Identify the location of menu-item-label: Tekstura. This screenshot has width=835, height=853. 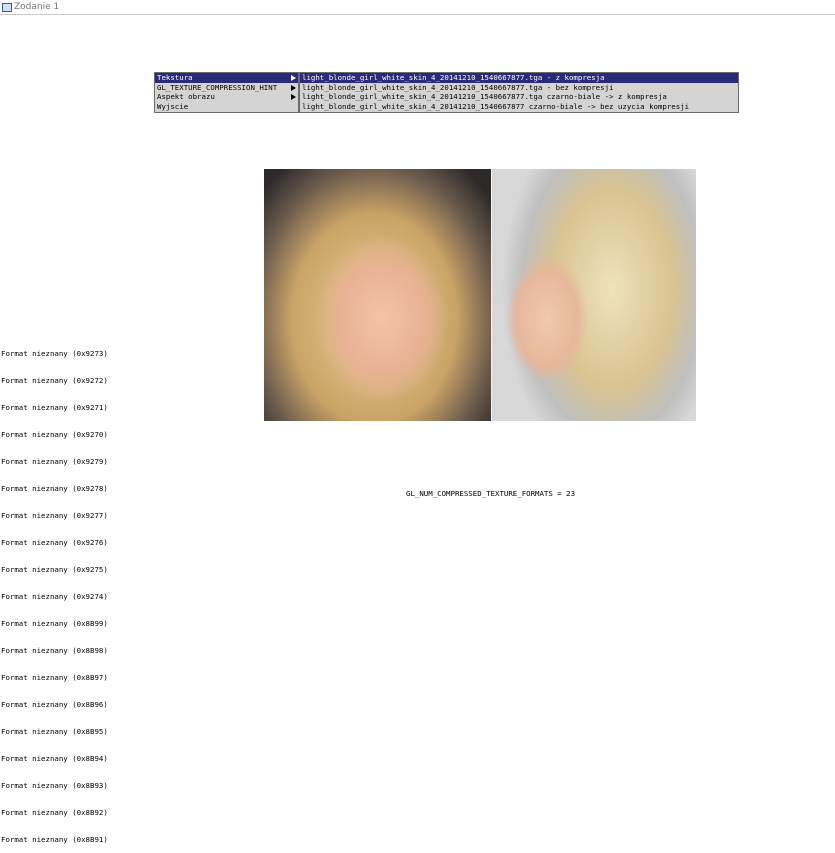
(175, 77).